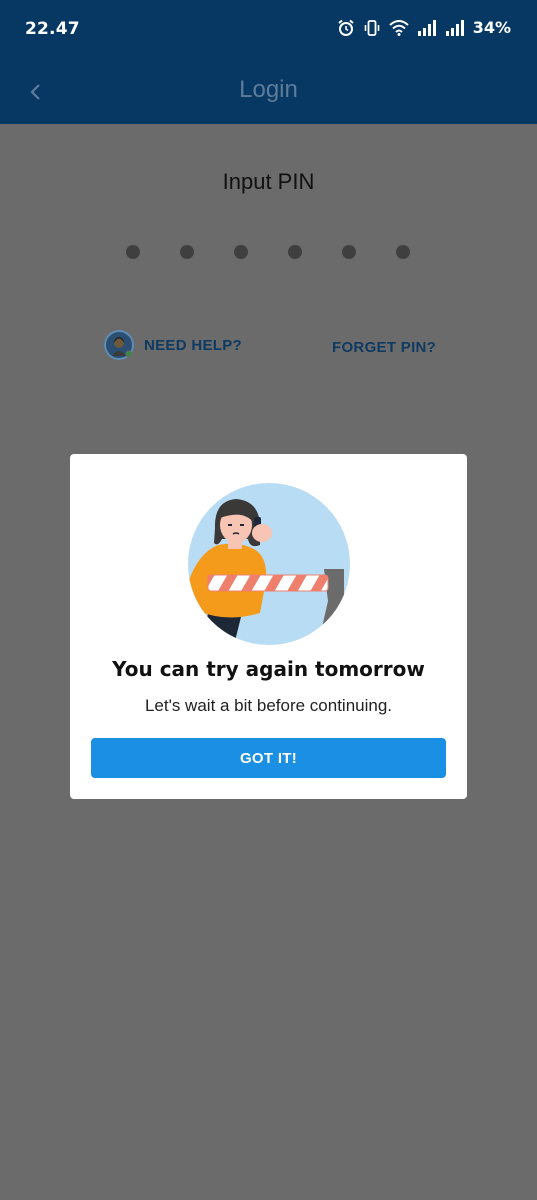 Image resolution: width=537 pixels, height=1200 pixels. Describe the element at coordinates (399, 27) in the screenshot. I see `wifi-icon` at that location.